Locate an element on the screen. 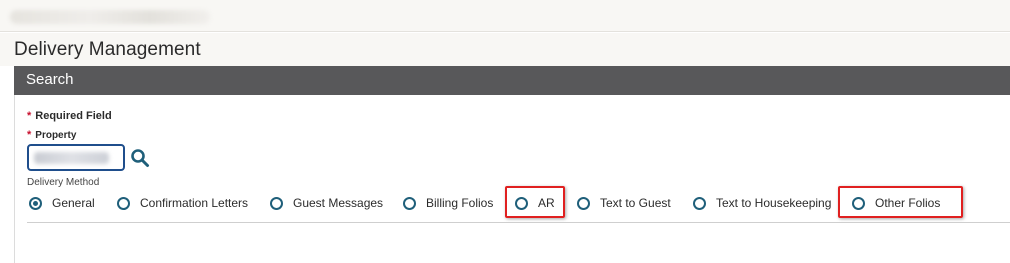 The height and width of the screenshot is (263, 1010). search-panel-header: Search is located at coordinates (512, 80).